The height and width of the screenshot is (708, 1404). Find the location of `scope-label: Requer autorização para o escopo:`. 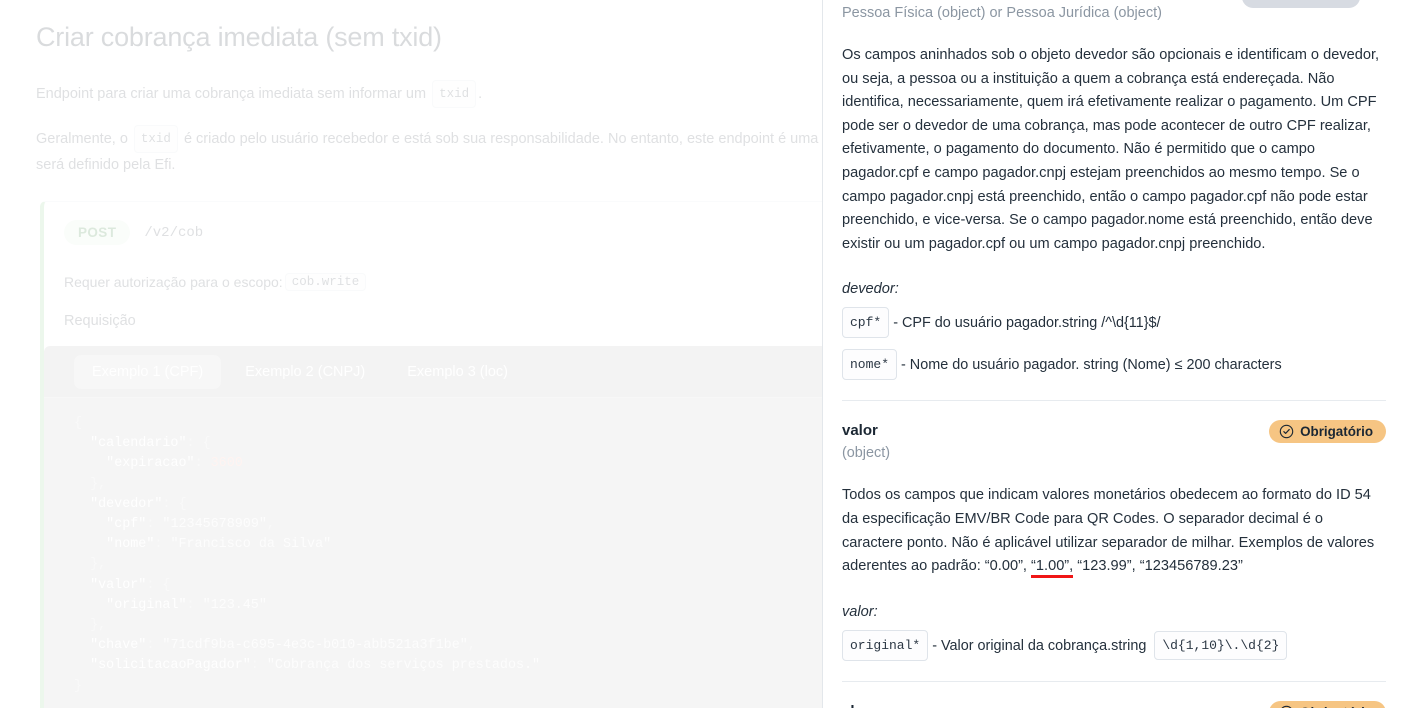

scope-label: Requer autorização para o escopo: is located at coordinates (173, 282).